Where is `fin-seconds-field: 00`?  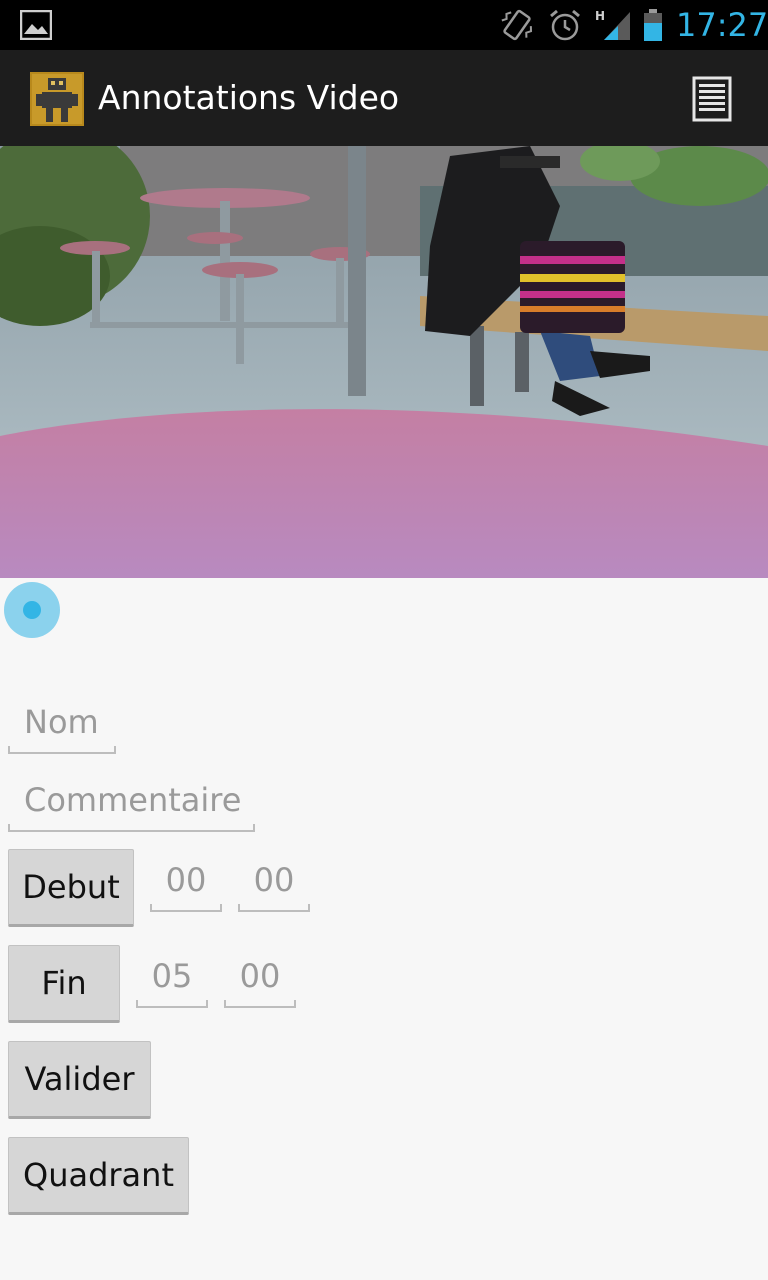
fin-seconds-field: 00 is located at coordinates (260, 982).